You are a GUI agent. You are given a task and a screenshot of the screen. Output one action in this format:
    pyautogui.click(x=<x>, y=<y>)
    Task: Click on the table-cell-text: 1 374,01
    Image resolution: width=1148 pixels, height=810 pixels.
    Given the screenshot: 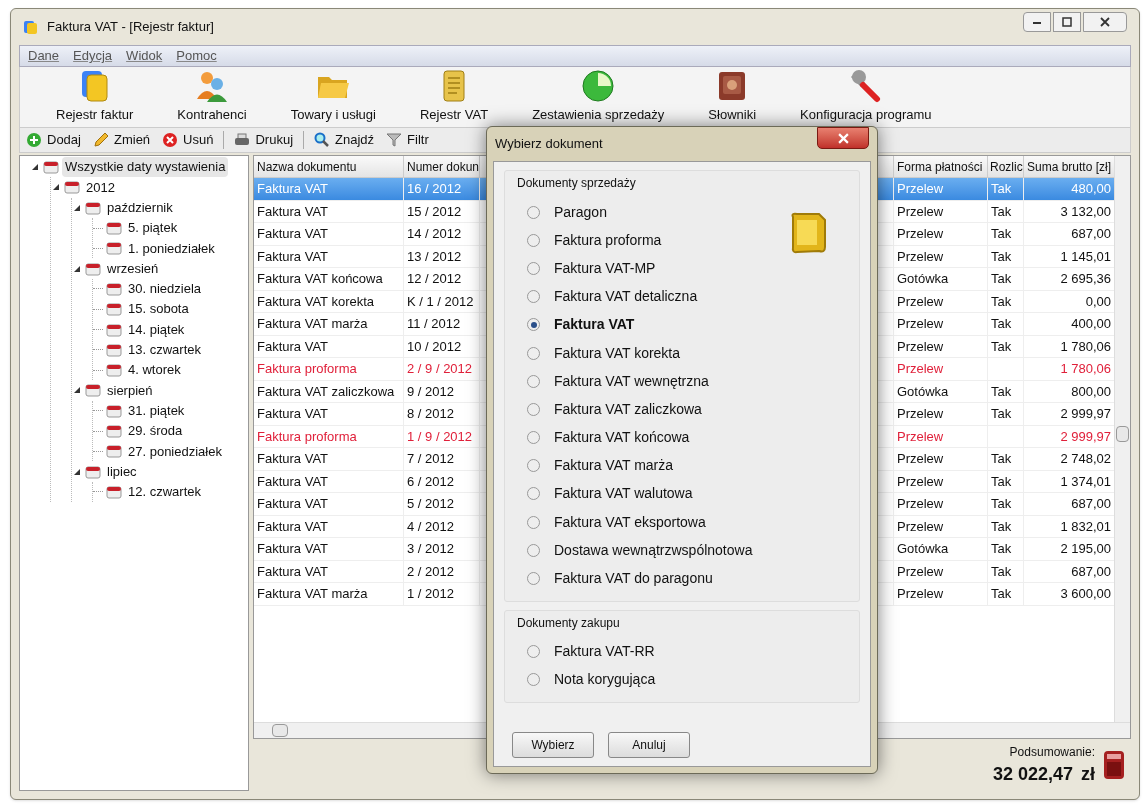 What is the action you would take?
    pyautogui.click(x=1085, y=481)
    